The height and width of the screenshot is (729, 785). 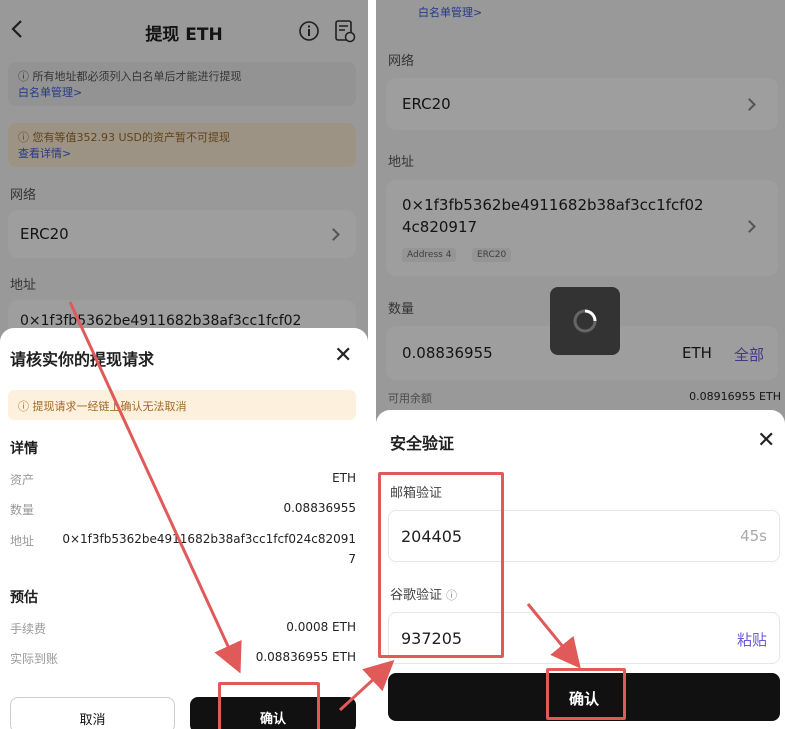 I want to click on arrow-to-security-confirm, so click(x=553, y=636).